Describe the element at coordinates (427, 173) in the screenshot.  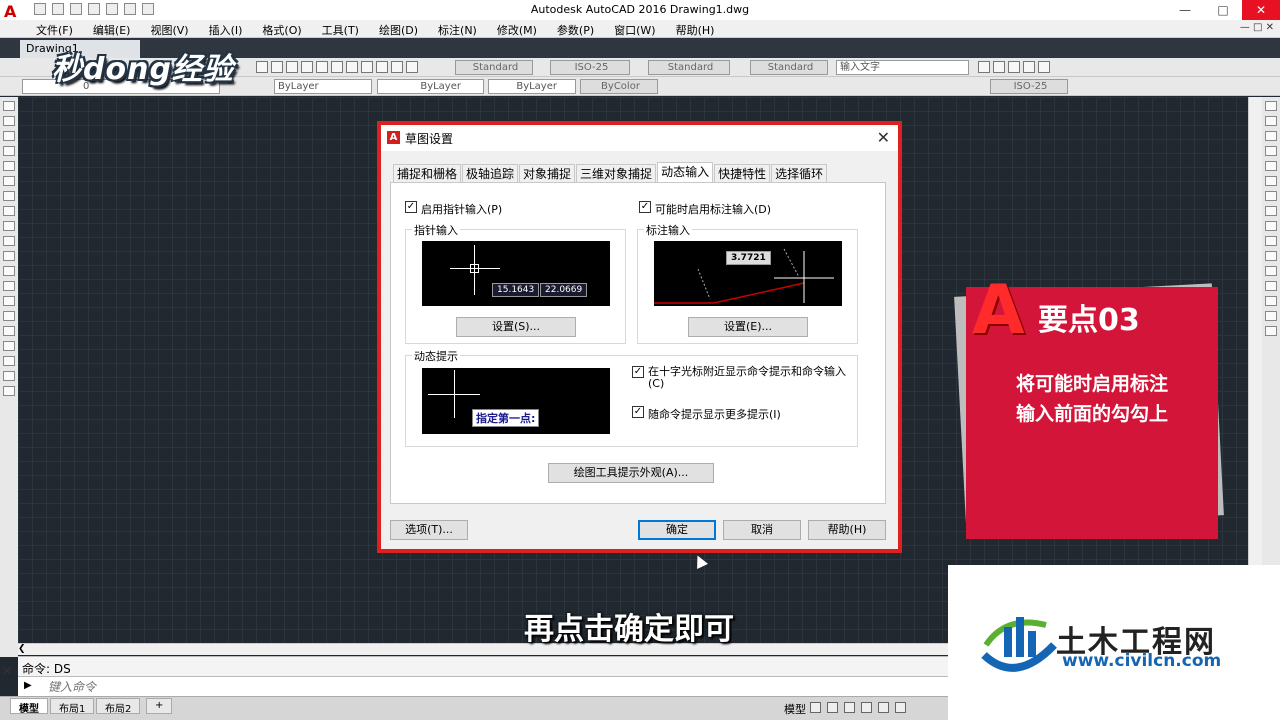
I see `tab-snap-grid: 捕捉和栅格` at that location.